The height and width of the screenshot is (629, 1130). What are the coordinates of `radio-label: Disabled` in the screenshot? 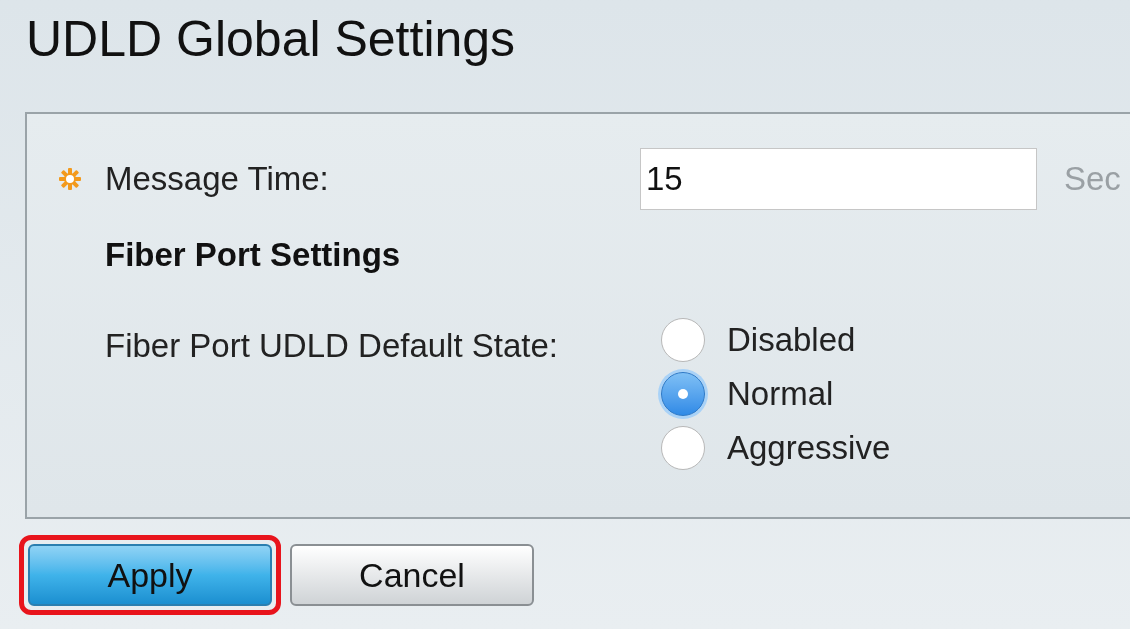 It's located at (791, 339).